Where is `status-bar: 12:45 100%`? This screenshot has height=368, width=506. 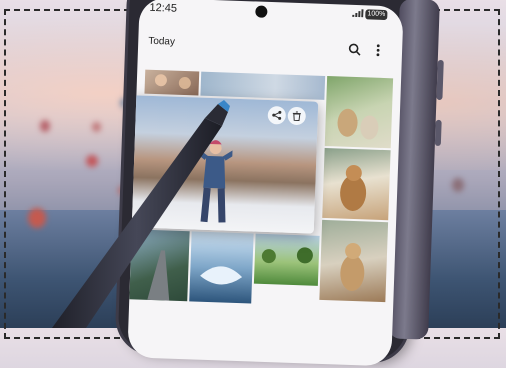 status-bar: 12:45 100% is located at coordinates (271, 13).